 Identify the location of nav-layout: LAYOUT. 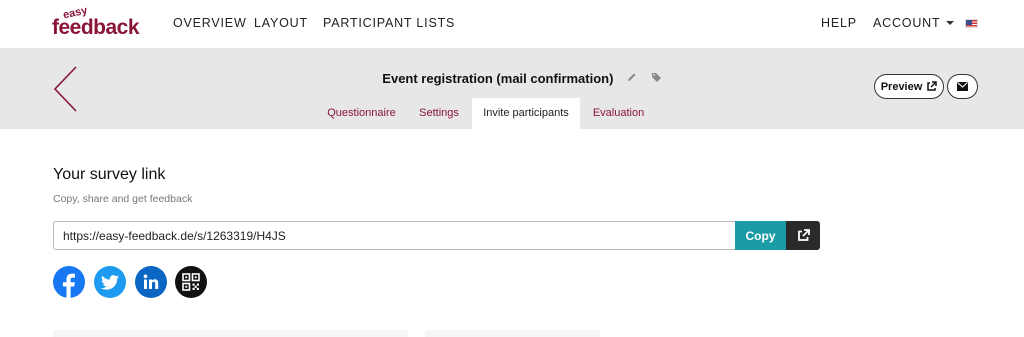
(281, 23).